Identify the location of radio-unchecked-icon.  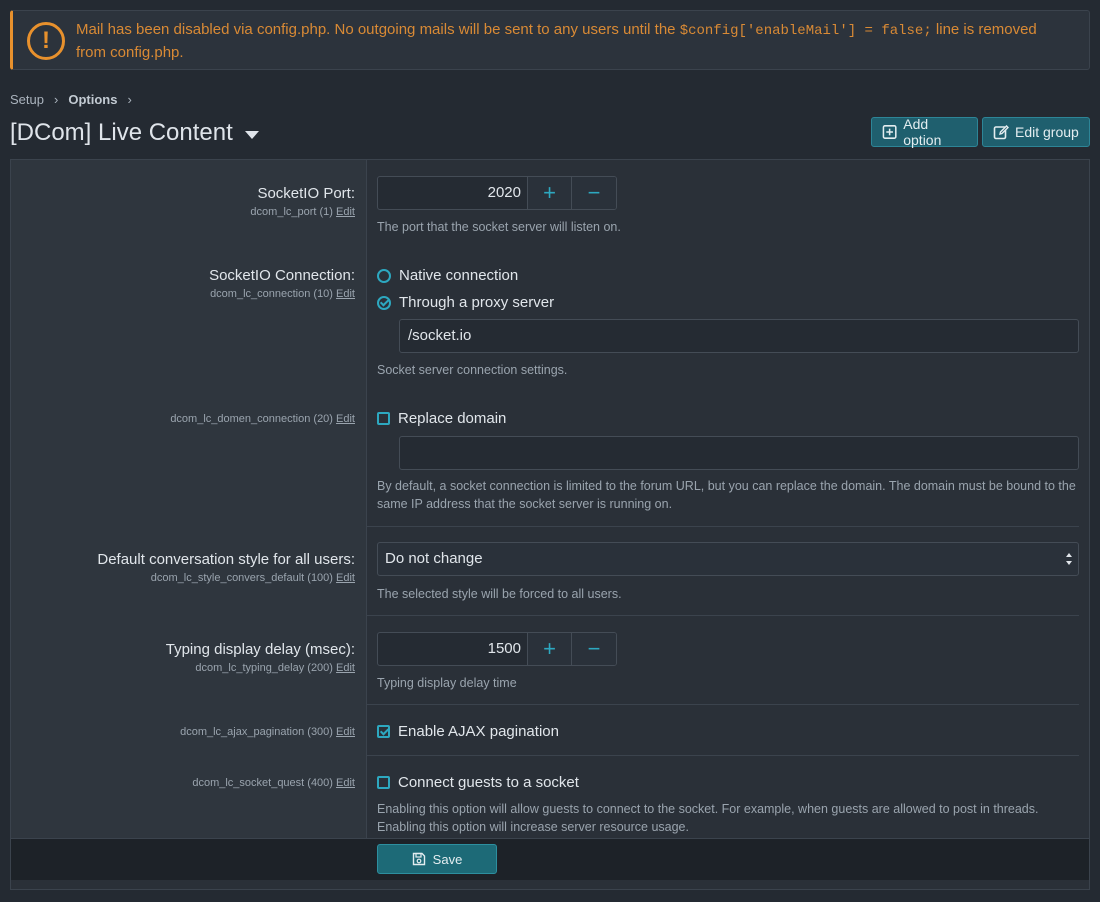
(384, 275).